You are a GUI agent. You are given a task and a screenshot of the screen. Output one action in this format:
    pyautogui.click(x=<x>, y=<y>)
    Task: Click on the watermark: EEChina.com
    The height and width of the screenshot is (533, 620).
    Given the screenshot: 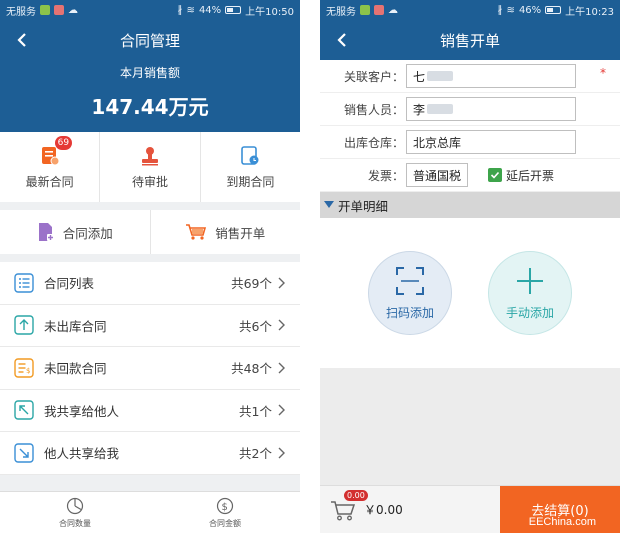 What is the action you would take?
    pyautogui.click(x=562, y=522)
    